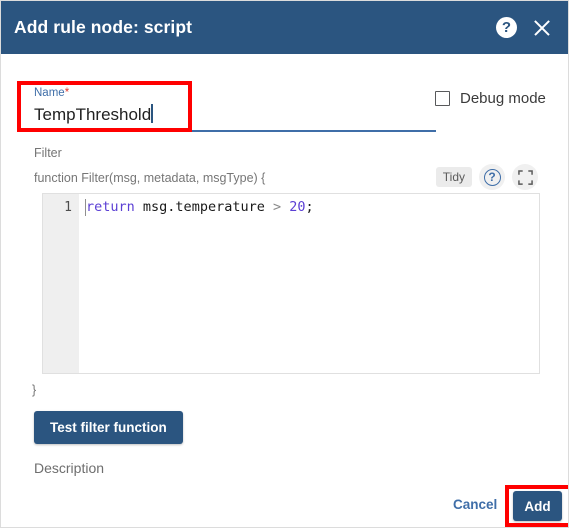  What do you see at coordinates (284, 27) in the screenshot?
I see `dialog-titlebar: Add rule node: script ?` at bounding box center [284, 27].